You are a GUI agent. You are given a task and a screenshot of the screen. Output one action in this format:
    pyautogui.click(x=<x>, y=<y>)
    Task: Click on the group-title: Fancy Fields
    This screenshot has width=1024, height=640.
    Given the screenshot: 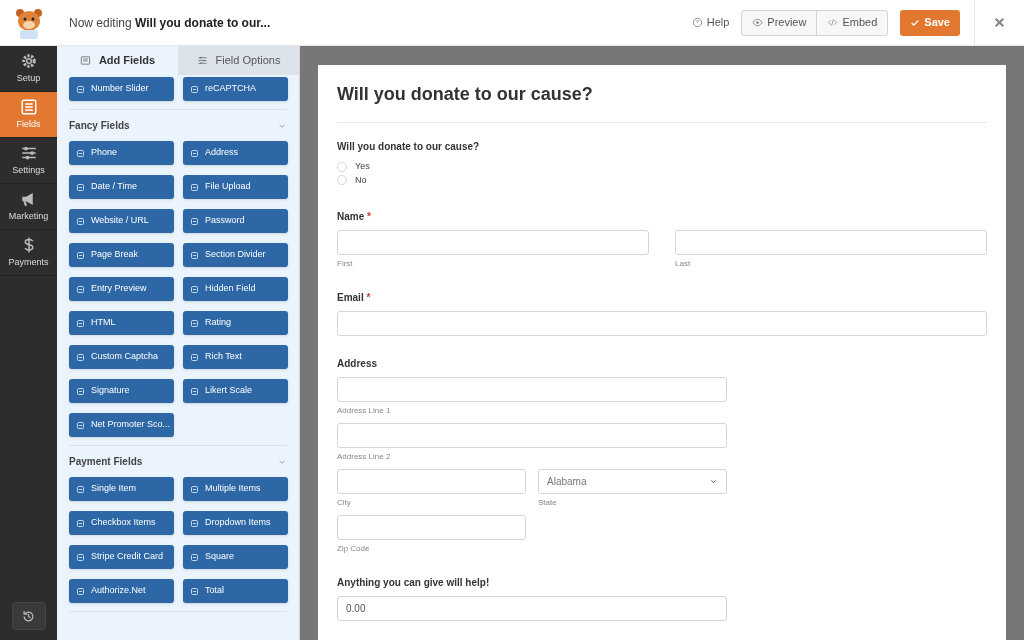 What is the action you would take?
    pyautogui.click(x=99, y=126)
    